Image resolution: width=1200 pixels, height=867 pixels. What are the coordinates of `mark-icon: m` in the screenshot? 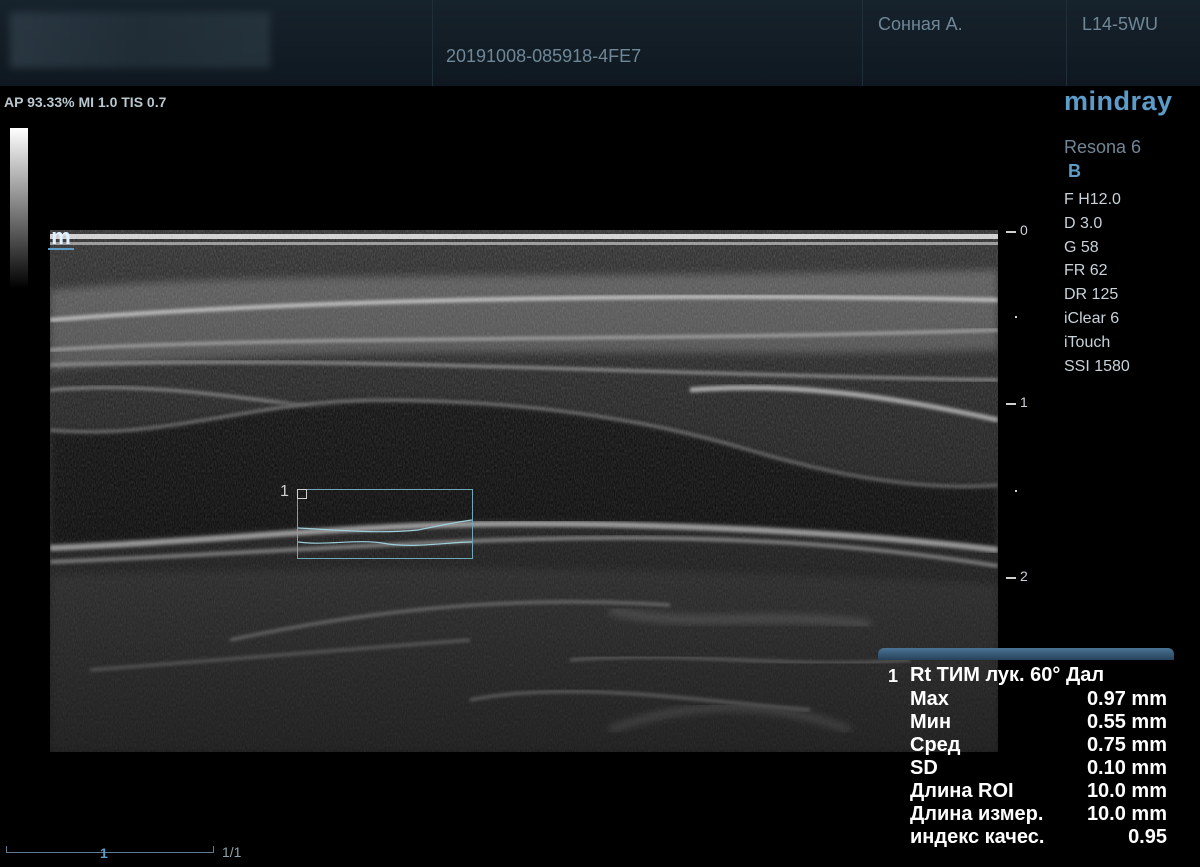 It's located at (61, 238).